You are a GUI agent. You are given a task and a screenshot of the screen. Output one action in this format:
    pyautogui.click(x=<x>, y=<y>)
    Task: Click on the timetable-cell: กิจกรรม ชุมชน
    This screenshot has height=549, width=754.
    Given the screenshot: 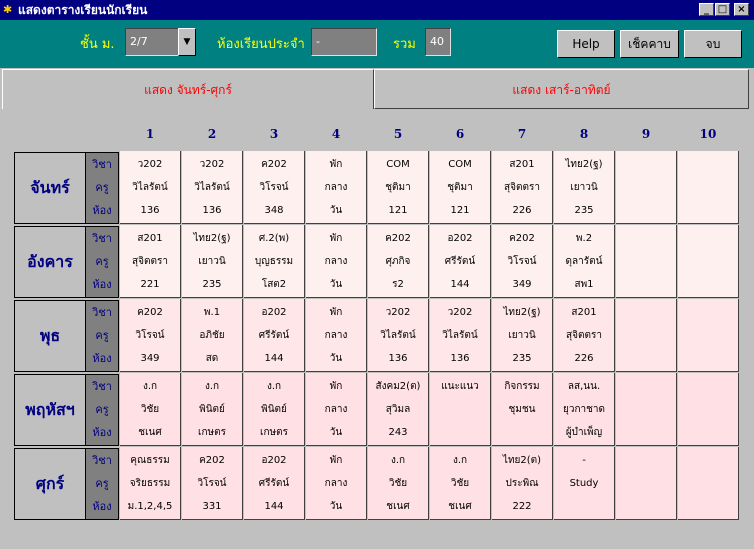 What is the action you would take?
    pyautogui.click(x=522, y=409)
    